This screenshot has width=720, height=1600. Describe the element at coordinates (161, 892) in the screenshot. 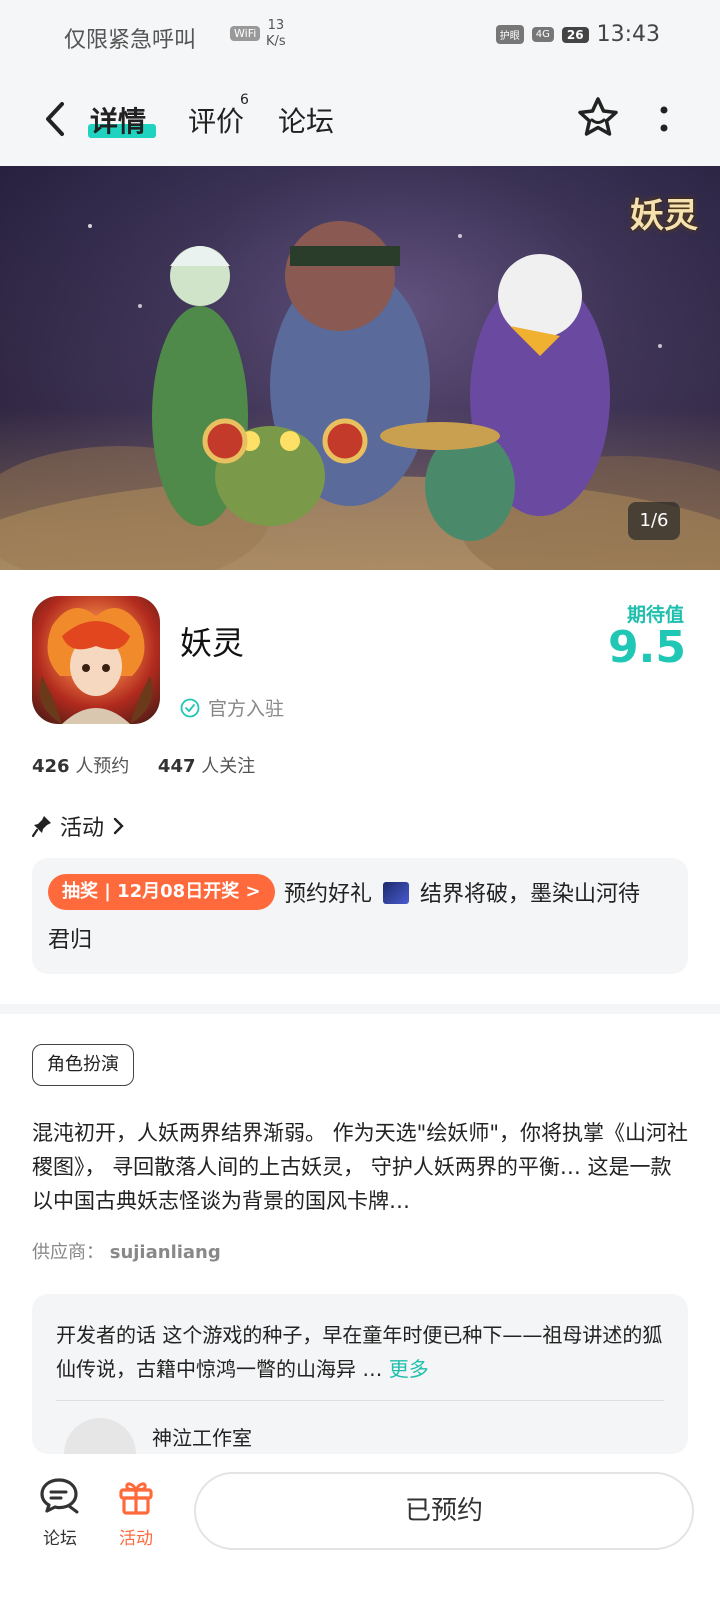

I see `lottery-badge: 抽奖 | 12月08日开奖 >` at that location.